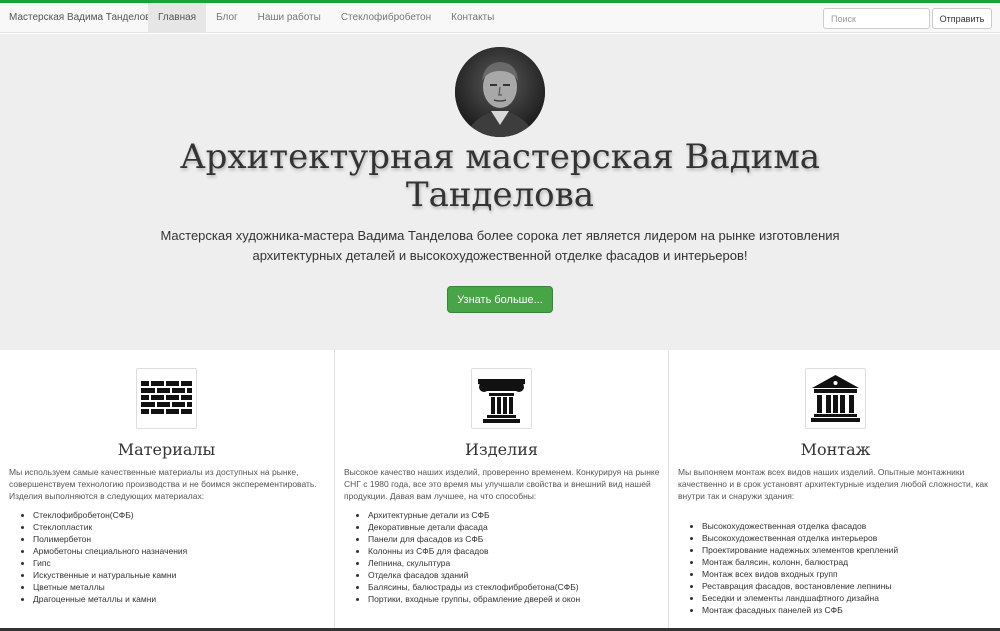 This screenshot has width=1000, height=631. Describe the element at coordinates (178, 575) in the screenshot. I see `list-item: Искуственные и натуральные камни` at that location.